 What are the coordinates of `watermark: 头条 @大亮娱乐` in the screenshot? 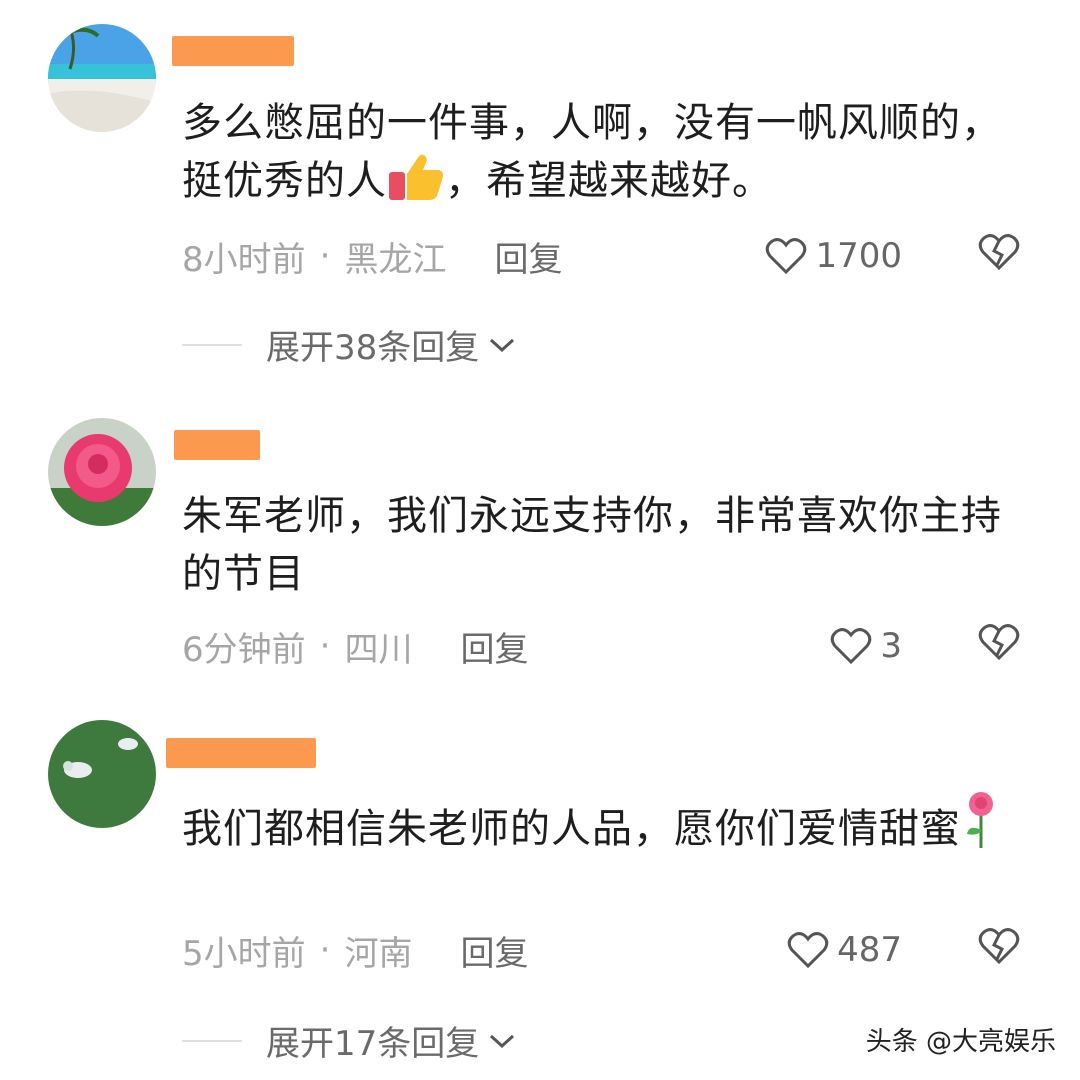 It's located at (960, 1042).